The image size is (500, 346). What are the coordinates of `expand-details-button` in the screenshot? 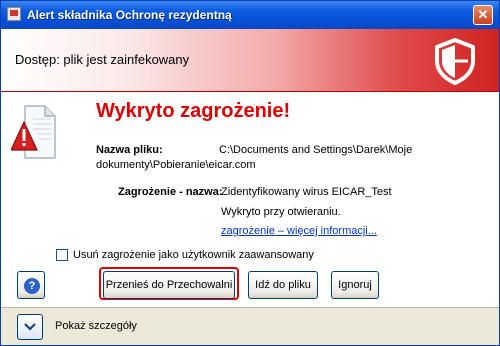 It's located at (30, 327).